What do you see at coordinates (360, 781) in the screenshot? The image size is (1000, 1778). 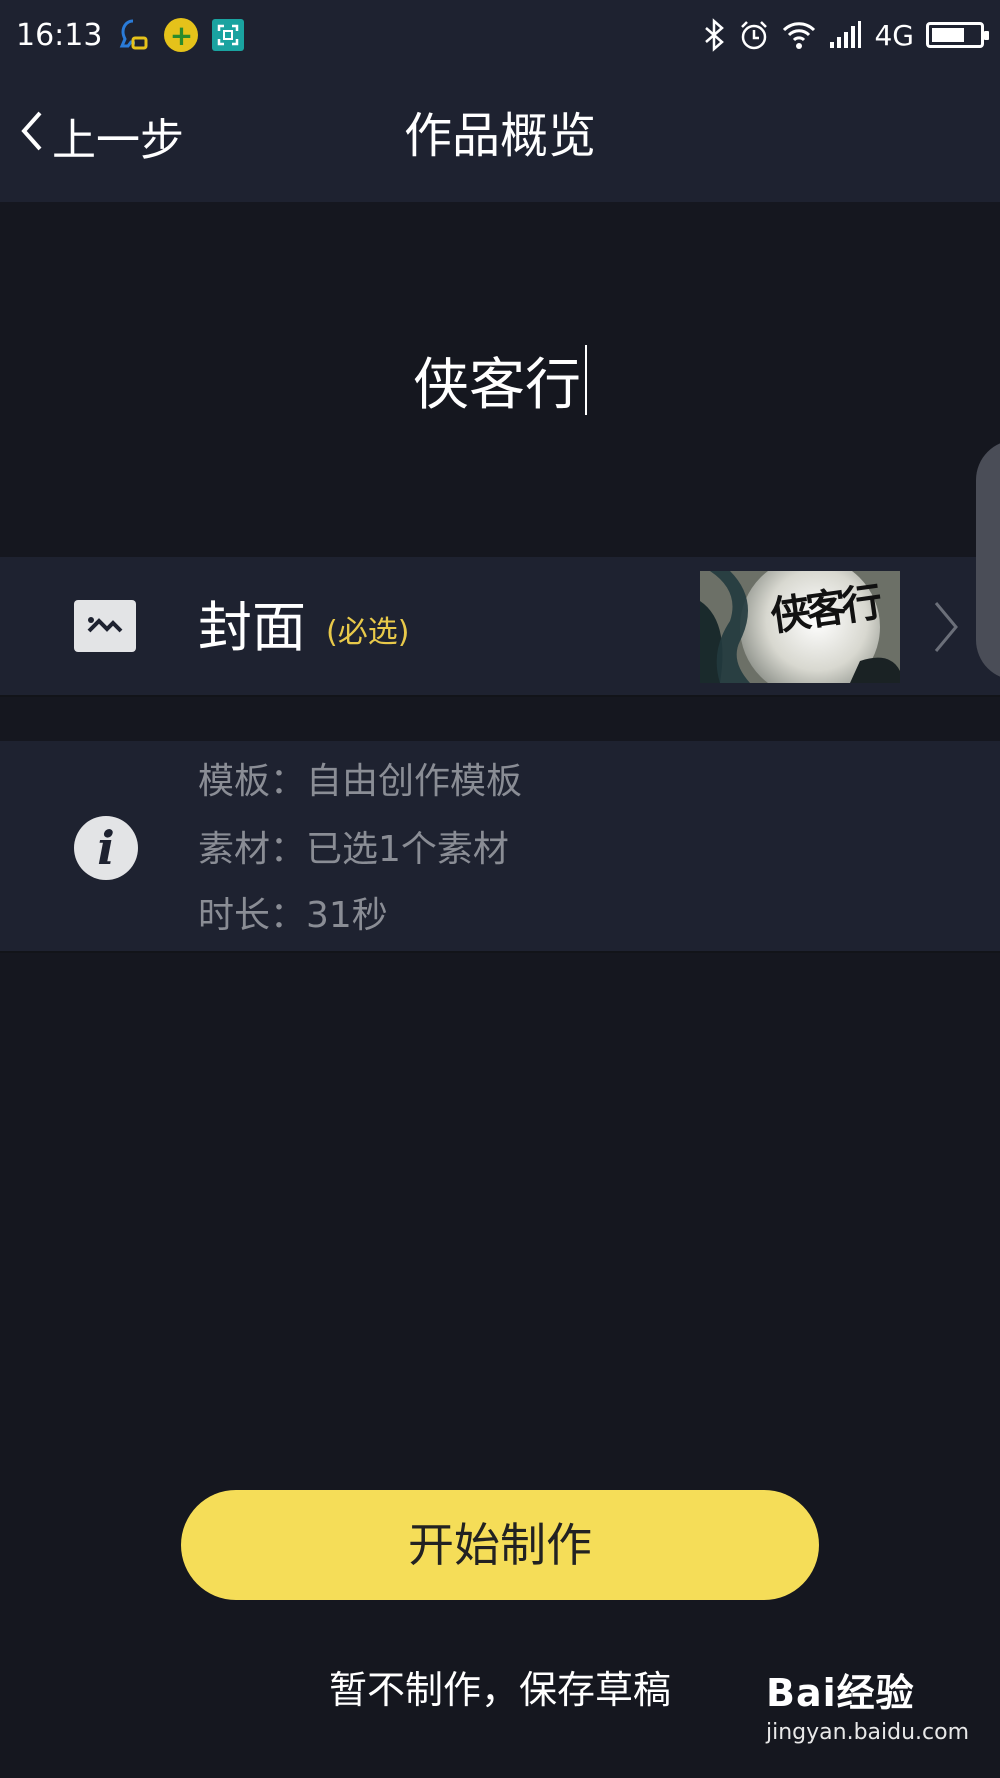 I see `template-info: 模板：自由创作模板` at bounding box center [360, 781].